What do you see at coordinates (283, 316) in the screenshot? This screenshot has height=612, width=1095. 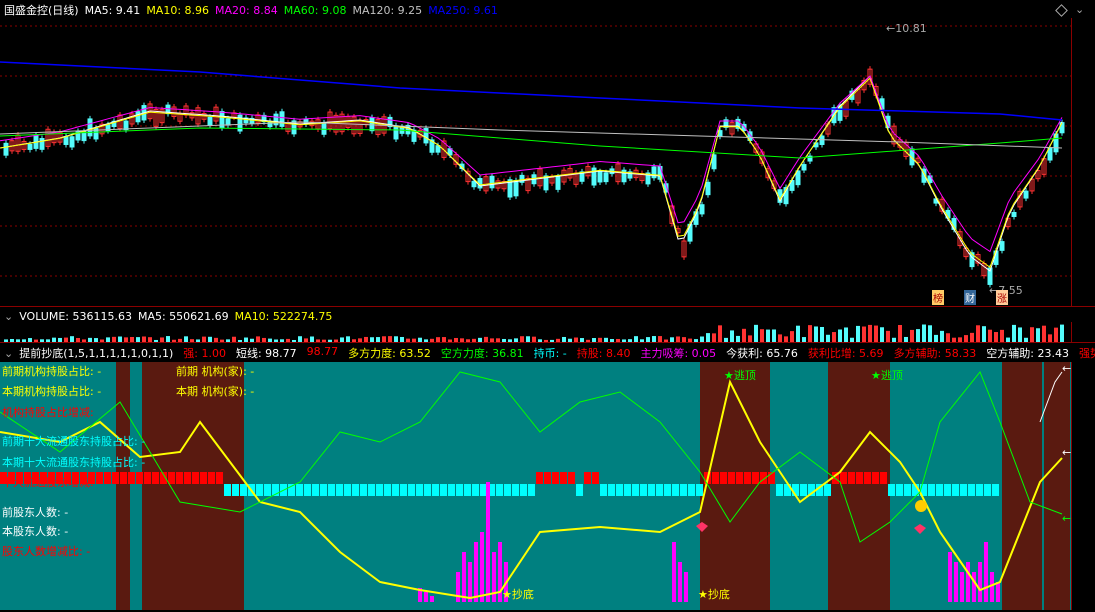 I see `volume-ma10: MA10: 522274.75` at bounding box center [283, 316].